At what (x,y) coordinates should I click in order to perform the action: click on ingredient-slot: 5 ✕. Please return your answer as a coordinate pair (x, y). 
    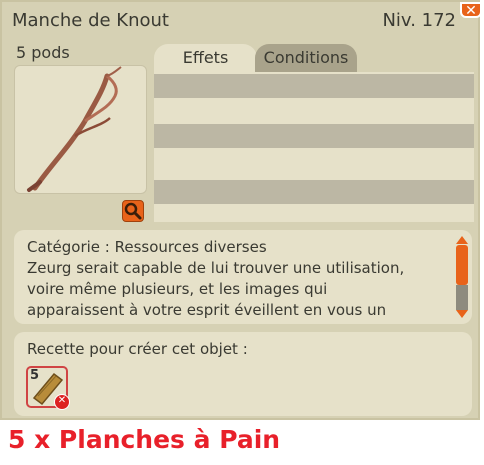
    Looking at the image, I should click on (48, 388).